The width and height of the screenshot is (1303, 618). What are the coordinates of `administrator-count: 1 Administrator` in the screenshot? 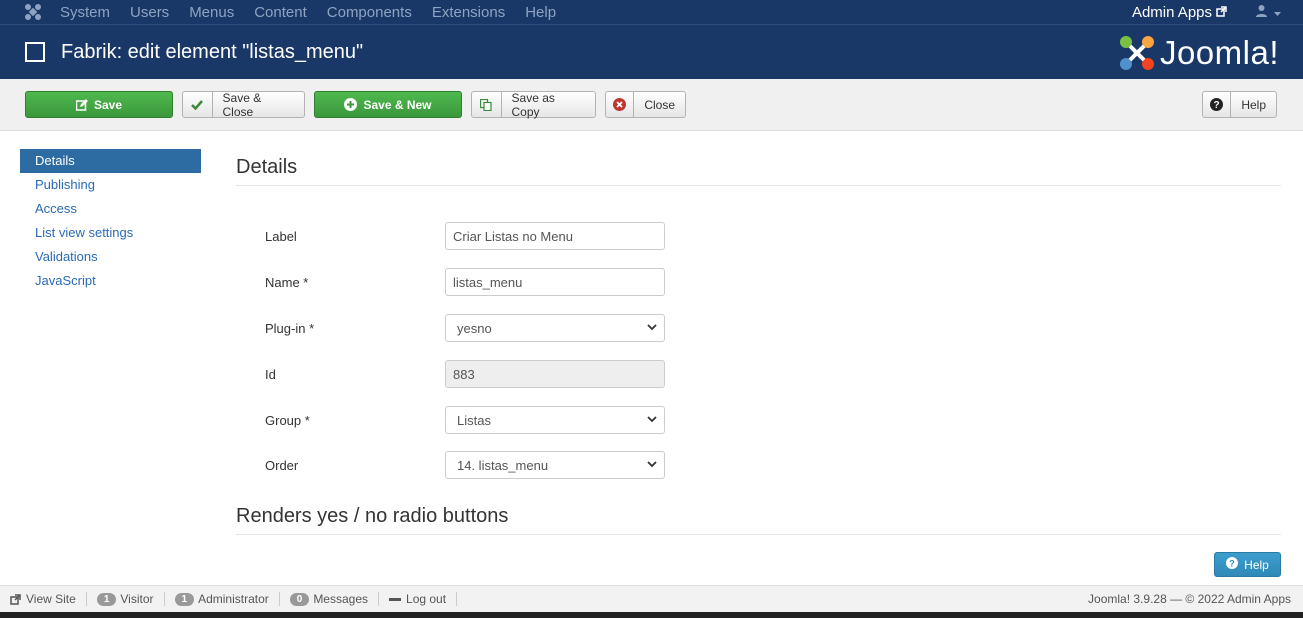 It's located at (222, 599).